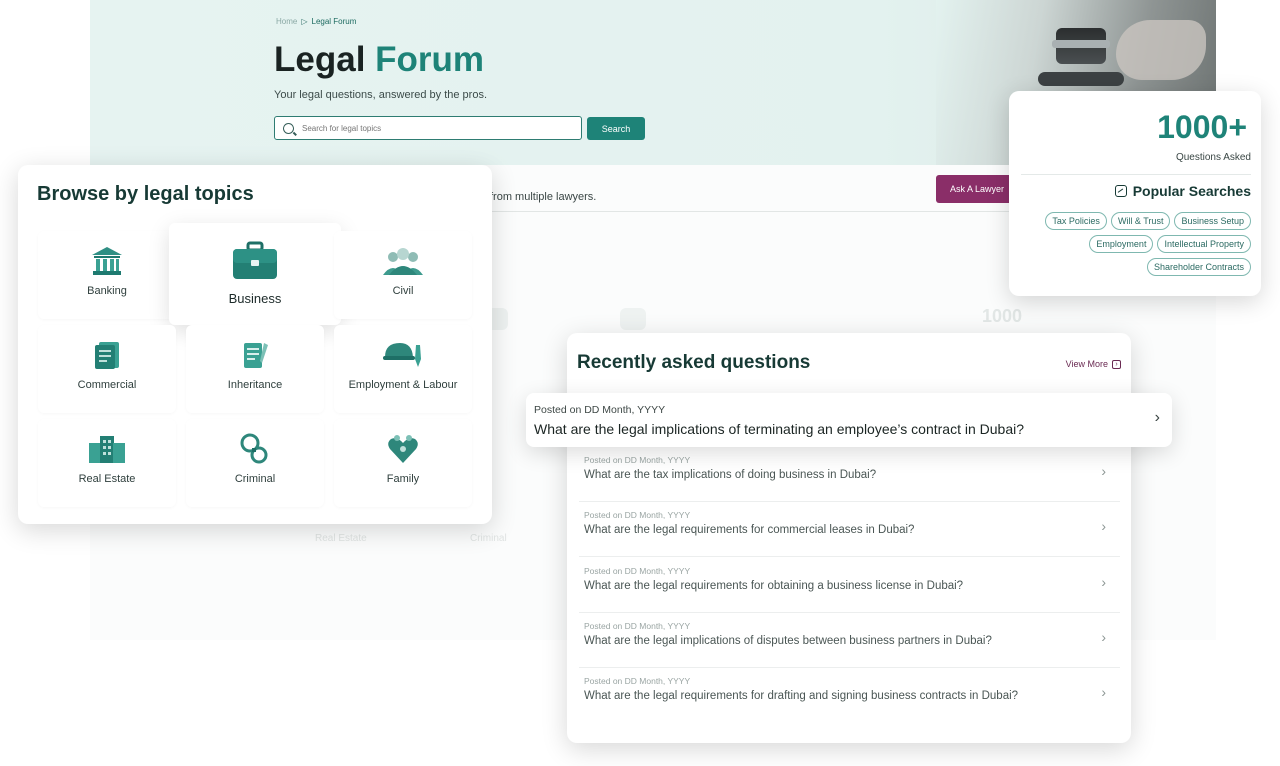  Describe the element at coordinates (255, 449) in the screenshot. I see `handcuffs-icon` at that location.